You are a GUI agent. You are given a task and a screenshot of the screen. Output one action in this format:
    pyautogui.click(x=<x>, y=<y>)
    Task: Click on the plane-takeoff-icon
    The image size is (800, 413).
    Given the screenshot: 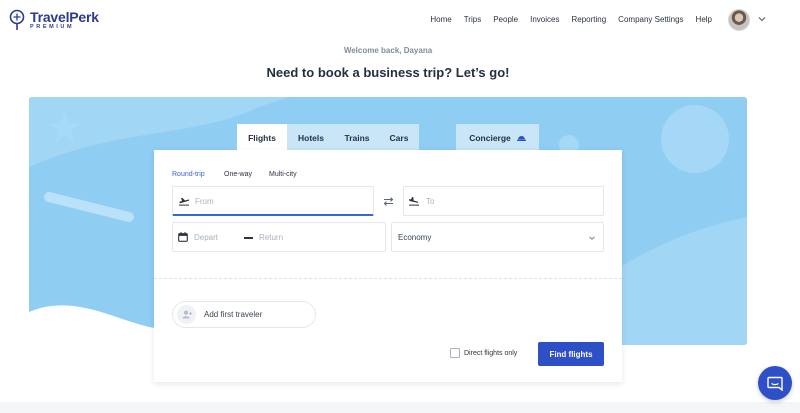 What is the action you would take?
    pyautogui.click(x=184, y=202)
    